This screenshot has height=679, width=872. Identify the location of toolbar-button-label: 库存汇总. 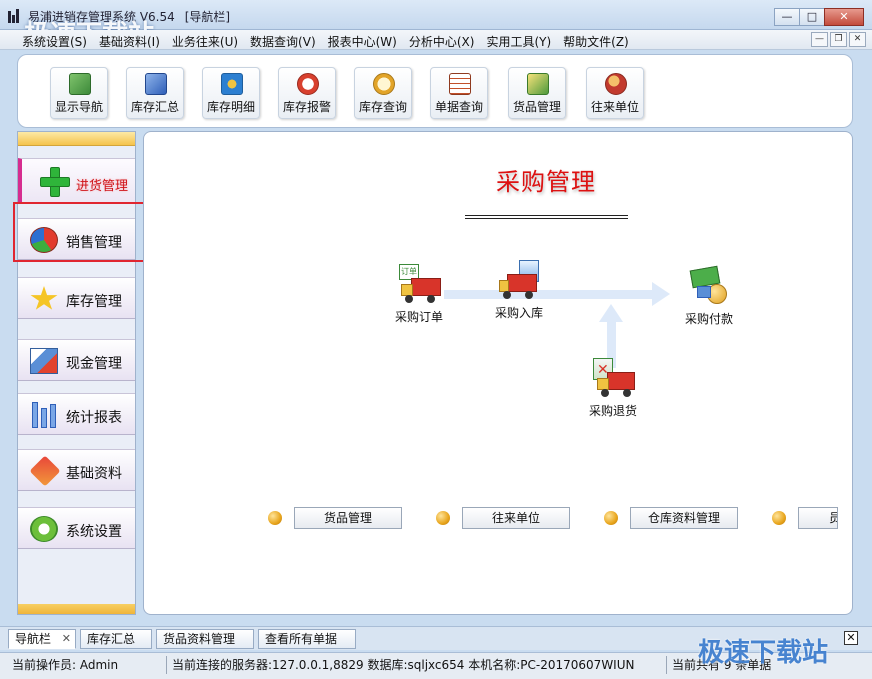
(154, 107).